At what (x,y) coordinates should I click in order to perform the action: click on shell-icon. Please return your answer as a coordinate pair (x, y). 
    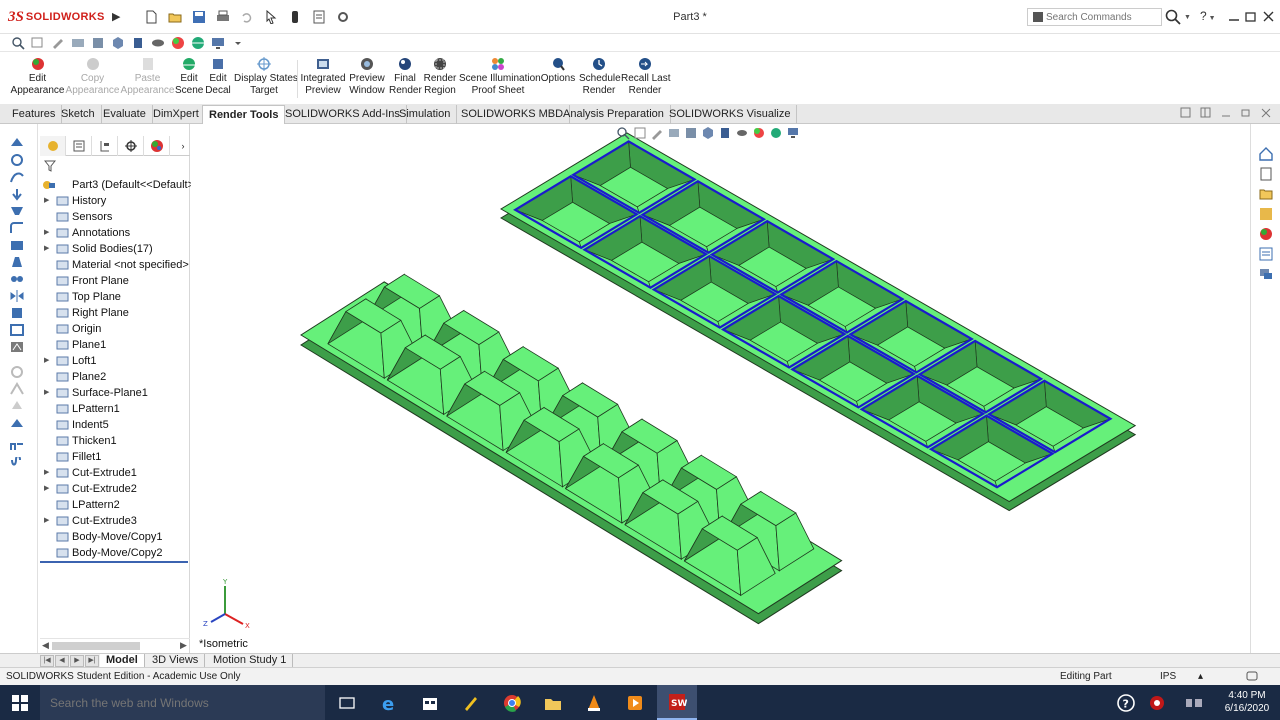
    Looking at the image, I should click on (17, 245).